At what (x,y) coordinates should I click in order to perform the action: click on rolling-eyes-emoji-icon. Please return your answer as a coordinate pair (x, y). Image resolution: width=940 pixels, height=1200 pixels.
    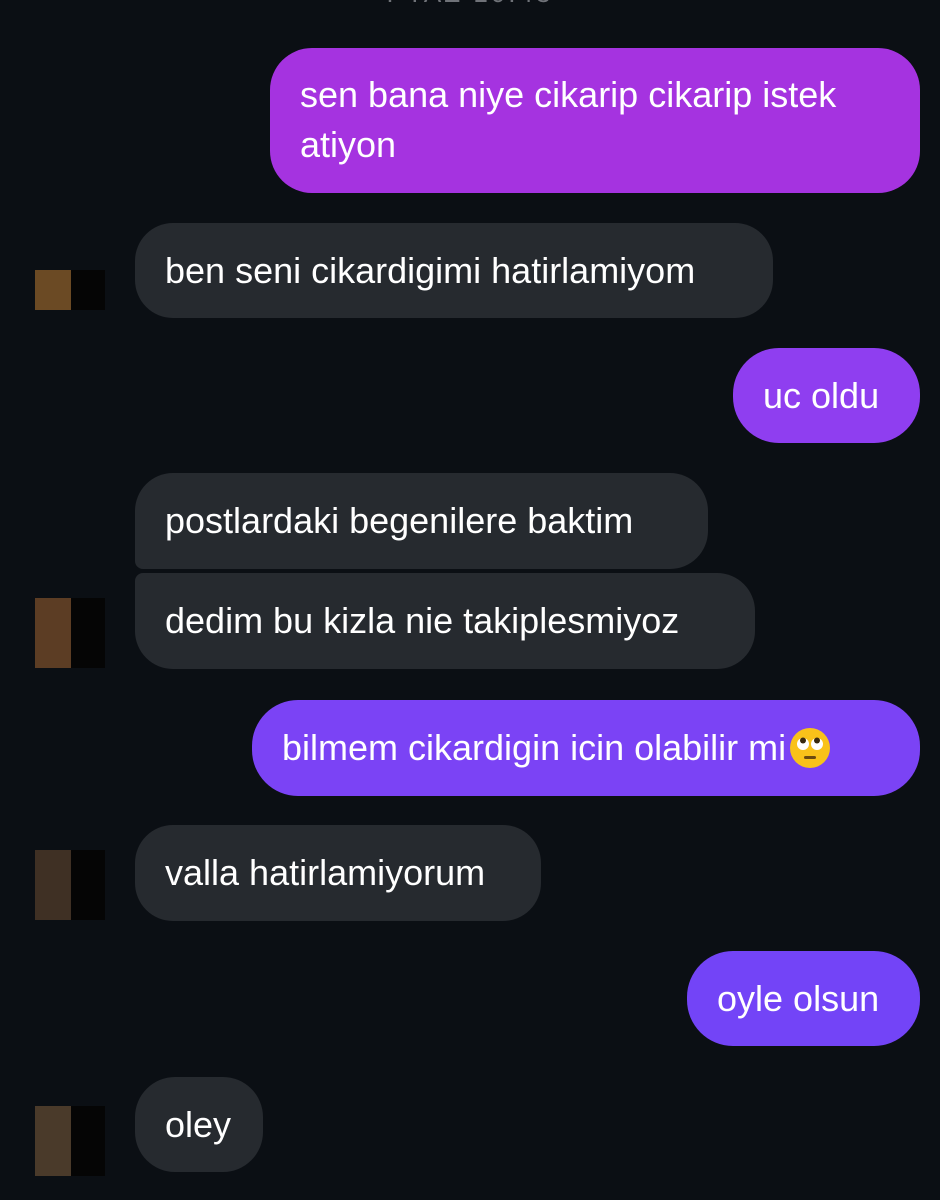
    Looking at the image, I should click on (810, 748).